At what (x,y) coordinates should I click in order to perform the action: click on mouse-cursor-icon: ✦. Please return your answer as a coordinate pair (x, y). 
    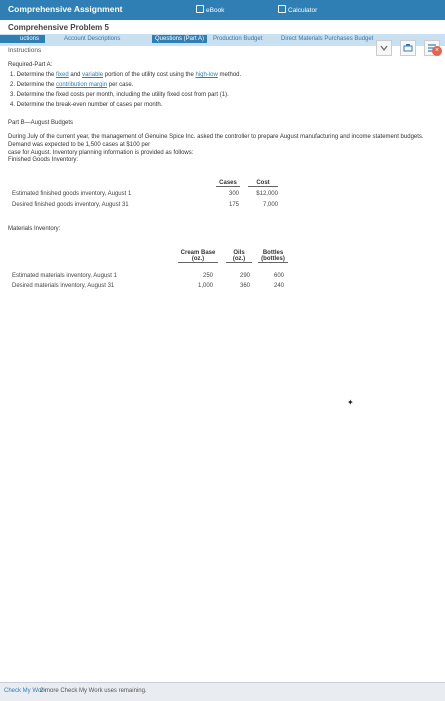
    Looking at the image, I should click on (350, 402).